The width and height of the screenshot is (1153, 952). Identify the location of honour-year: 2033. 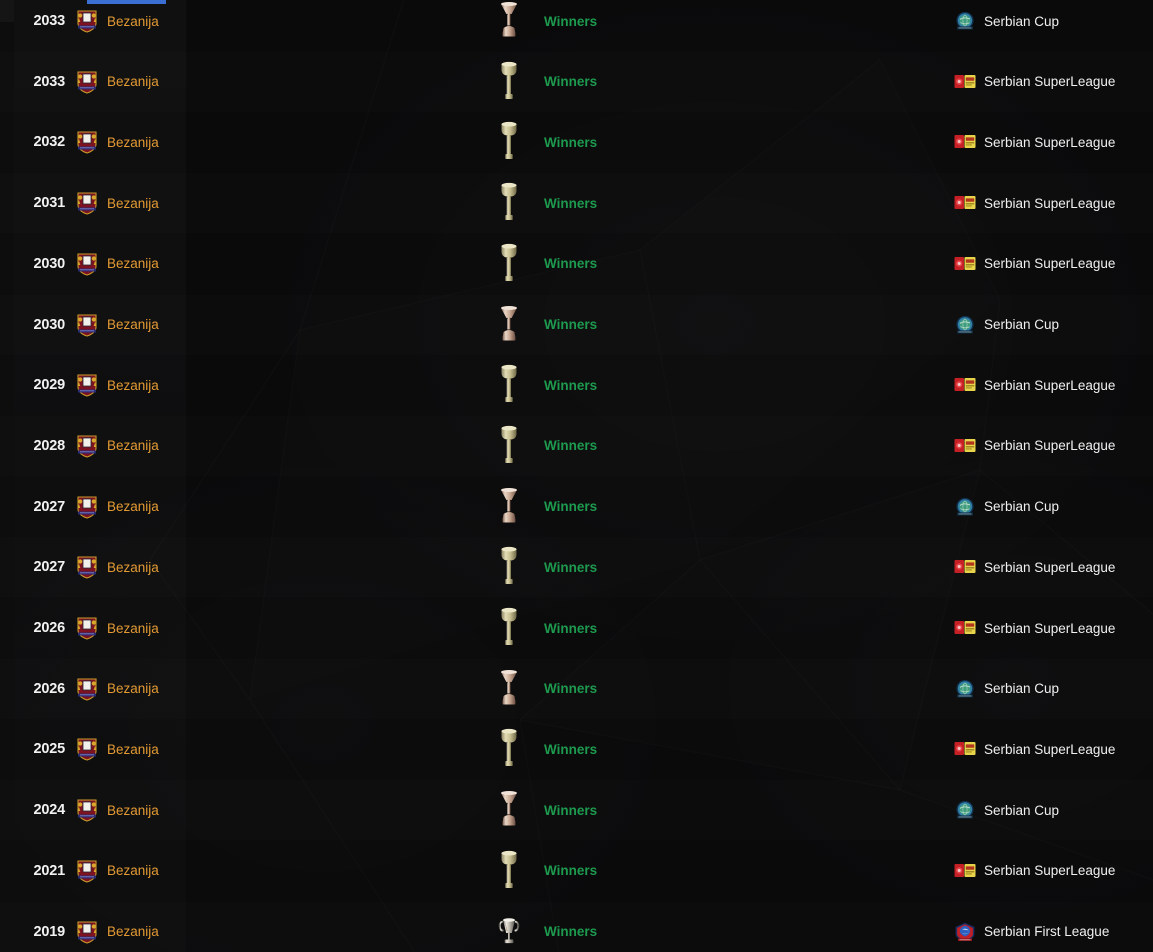
(49, 81).